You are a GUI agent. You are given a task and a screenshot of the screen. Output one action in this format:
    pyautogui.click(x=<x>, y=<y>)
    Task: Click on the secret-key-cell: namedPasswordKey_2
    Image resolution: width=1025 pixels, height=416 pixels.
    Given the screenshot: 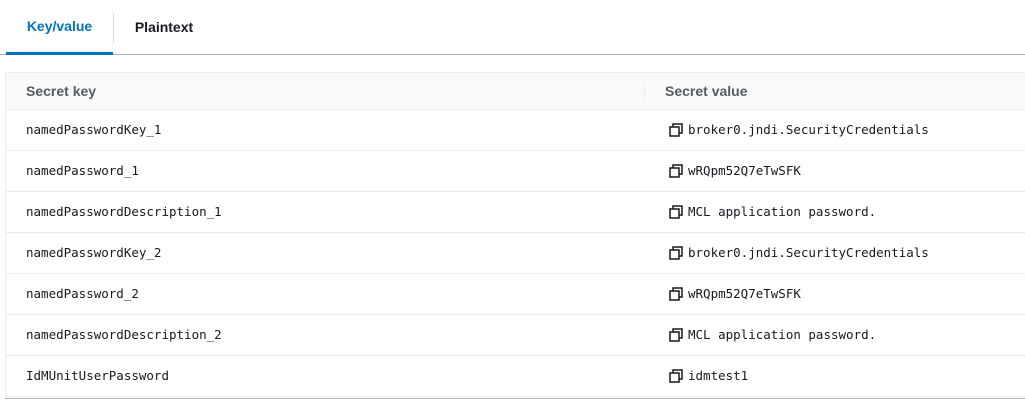 What is the action you would take?
    pyautogui.click(x=94, y=252)
    